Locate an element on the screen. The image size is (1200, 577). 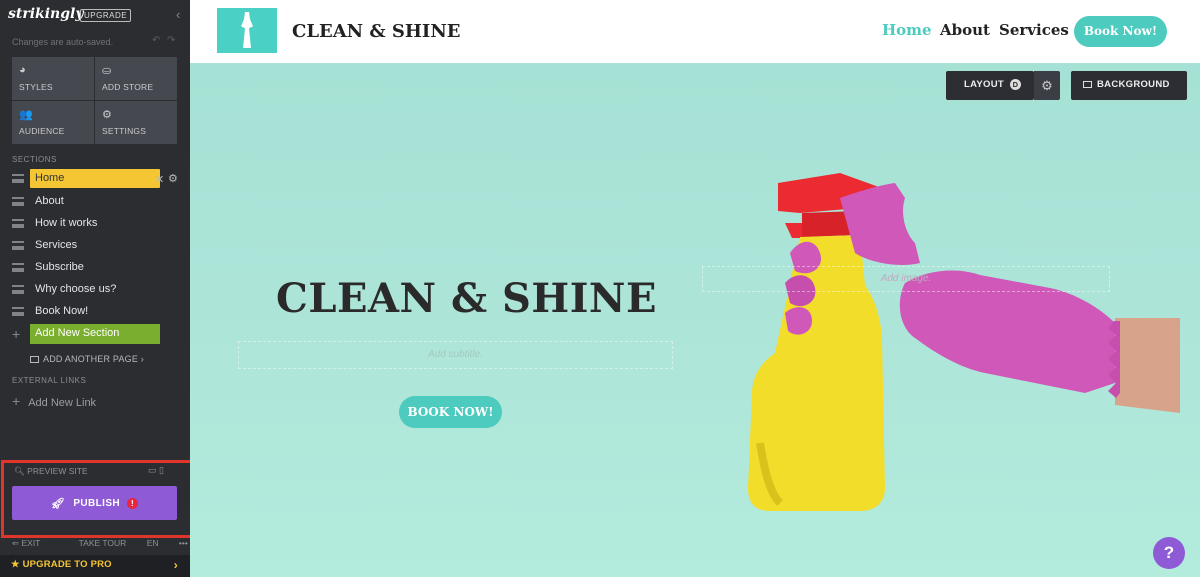
upgrade-to-pro-bar: ★ UPGRADE TO PRO › is located at coordinates (95, 566).